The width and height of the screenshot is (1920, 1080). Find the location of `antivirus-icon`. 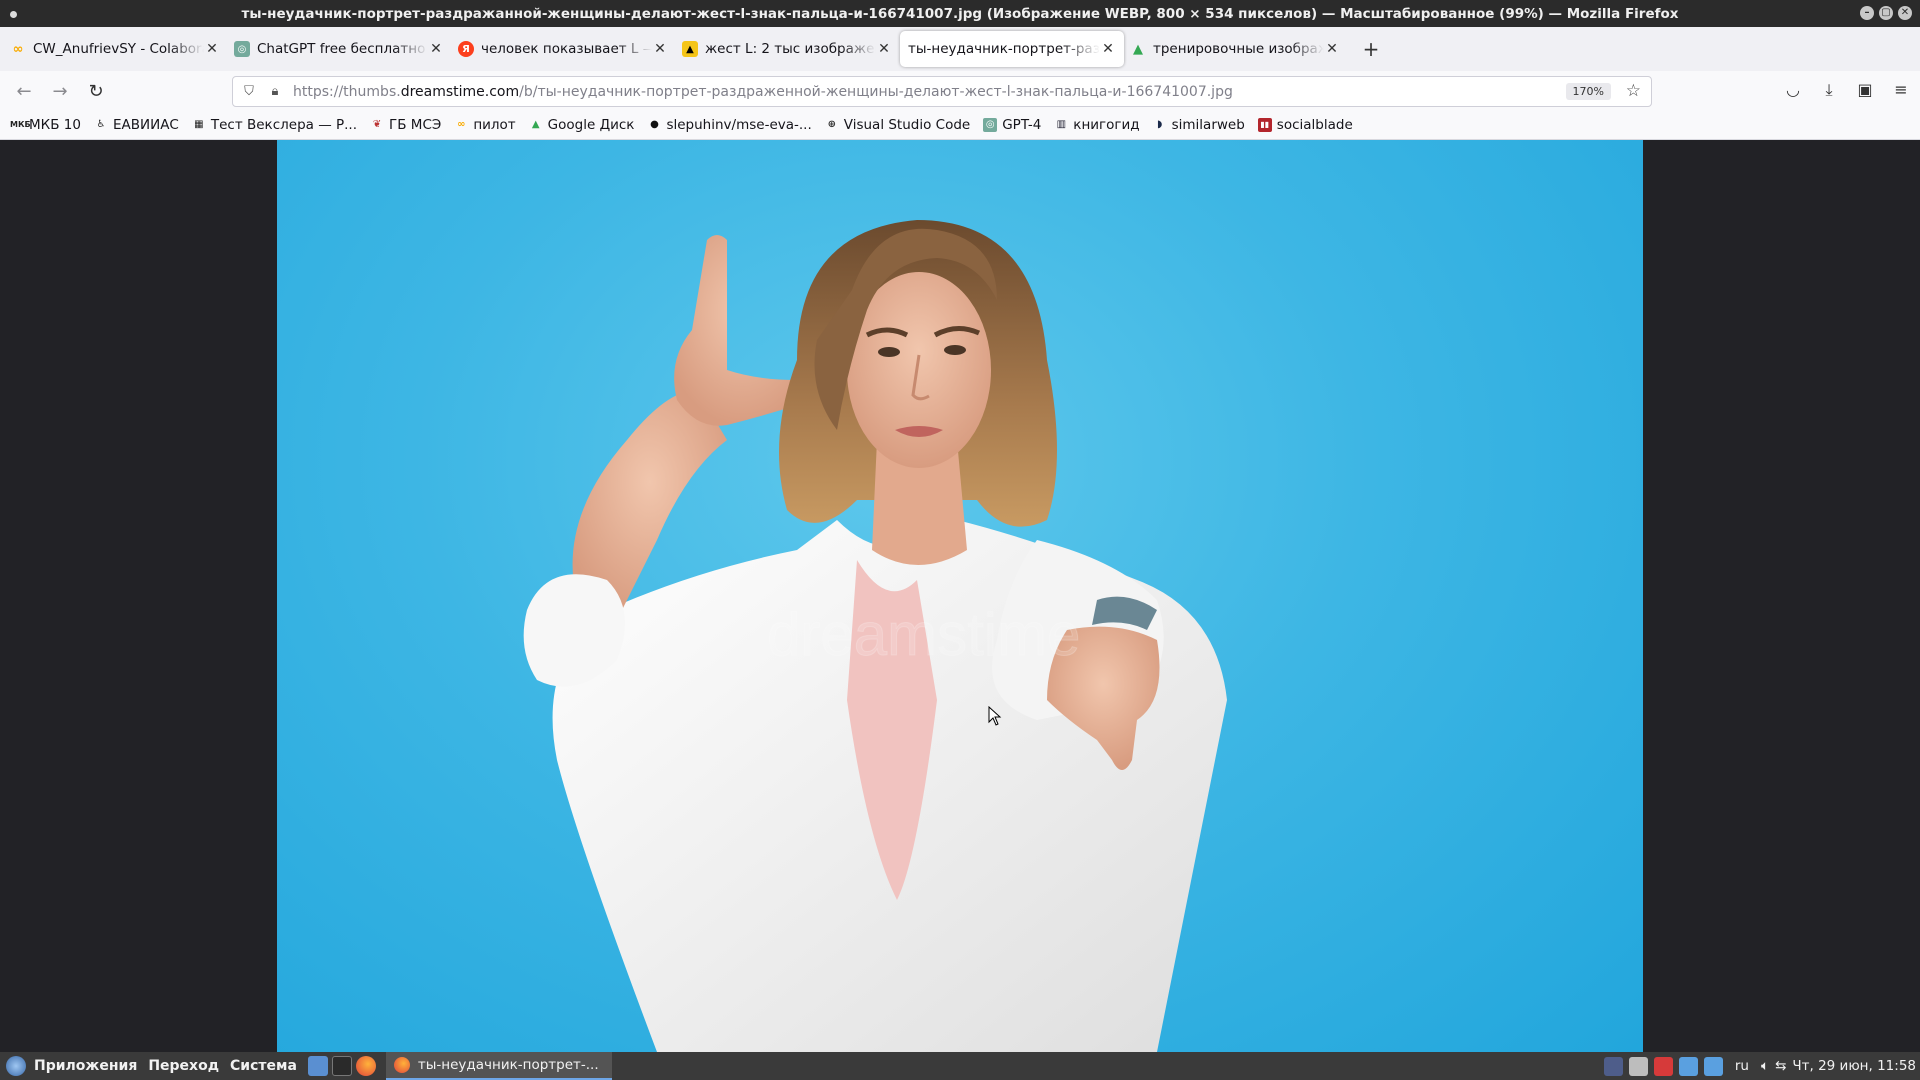

antivirus-icon is located at coordinates (1663, 1066).